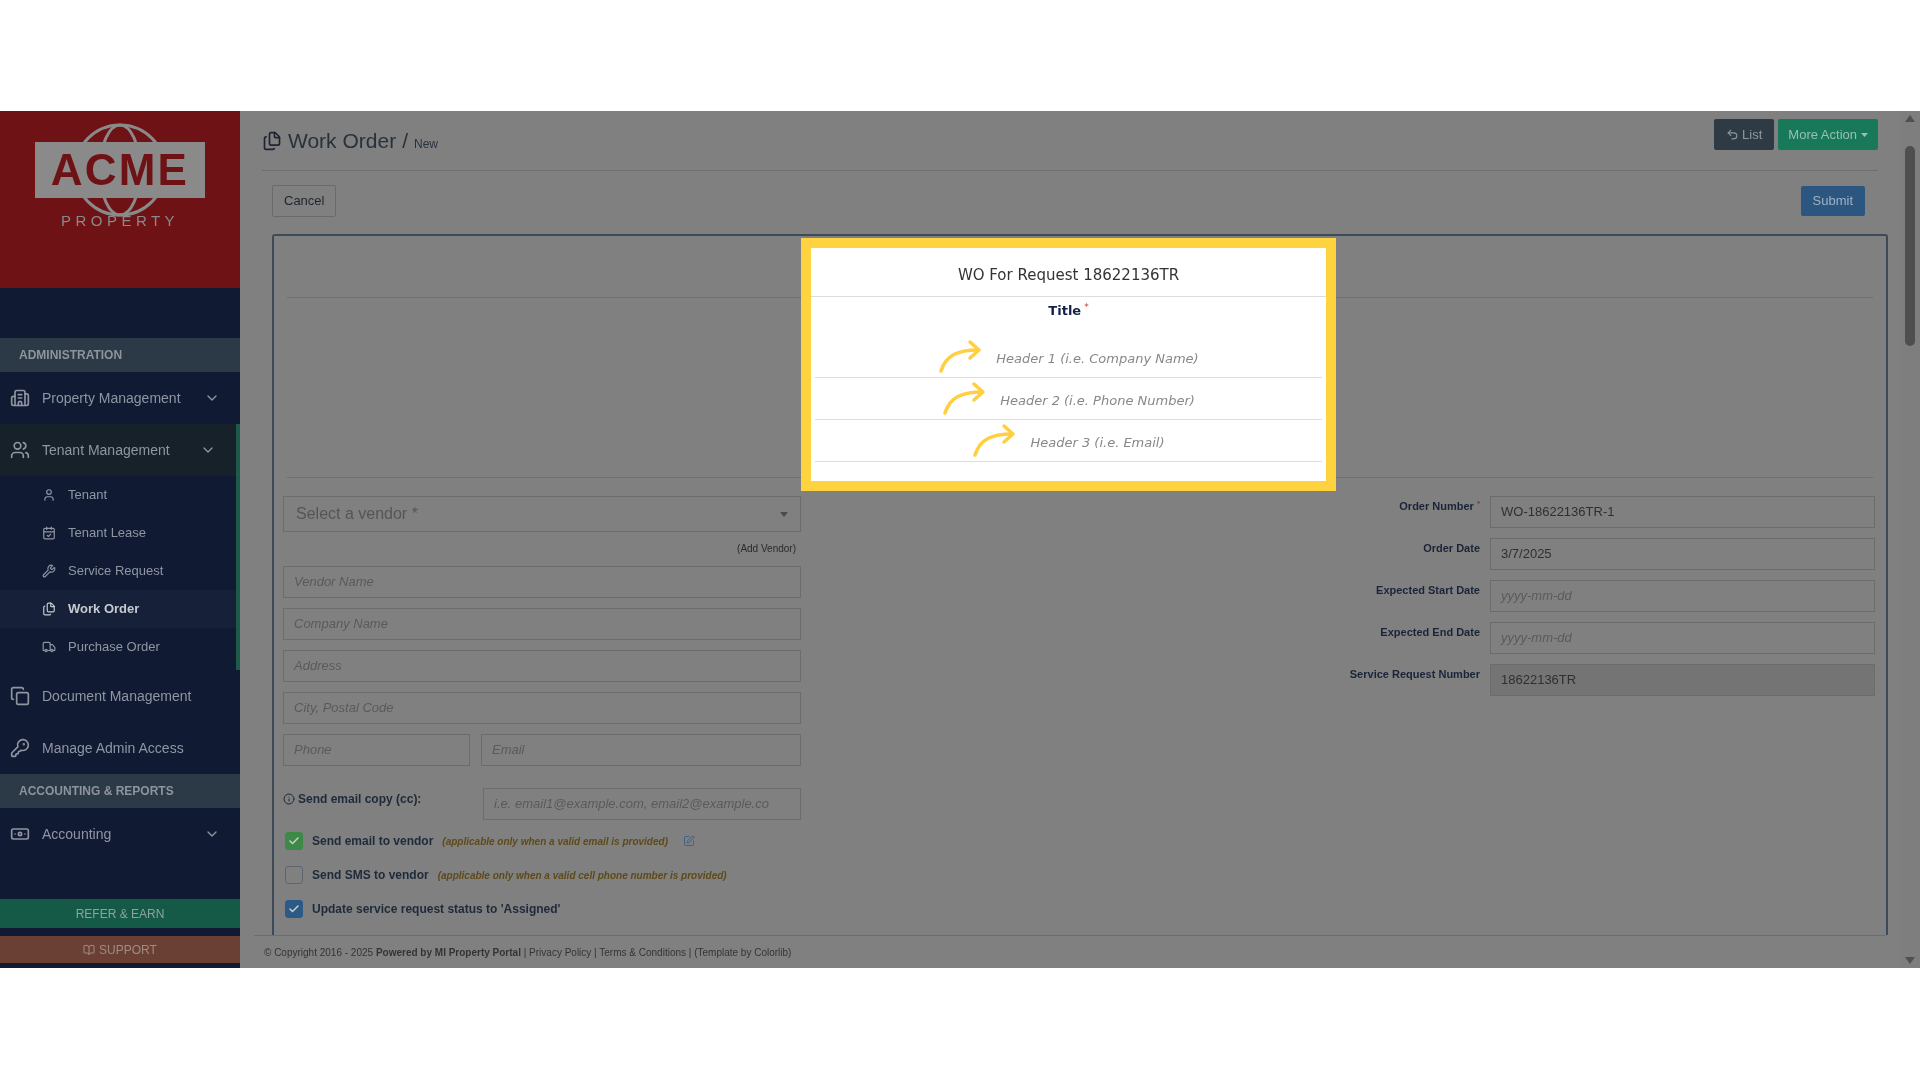 Image resolution: width=1920 pixels, height=1080 pixels. I want to click on work-order-icon, so click(272, 140).